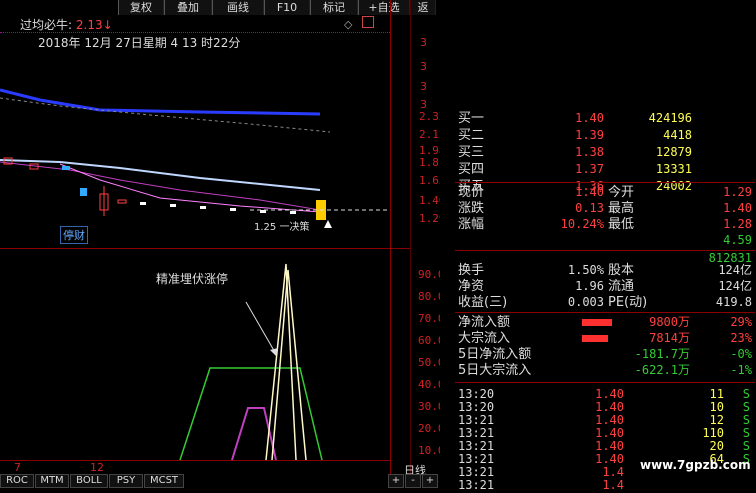 This screenshot has width=756, height=493. Describe the element at coordinates (471, 208) in the screenshot. I see `stat-label: 涨跌` at that location.